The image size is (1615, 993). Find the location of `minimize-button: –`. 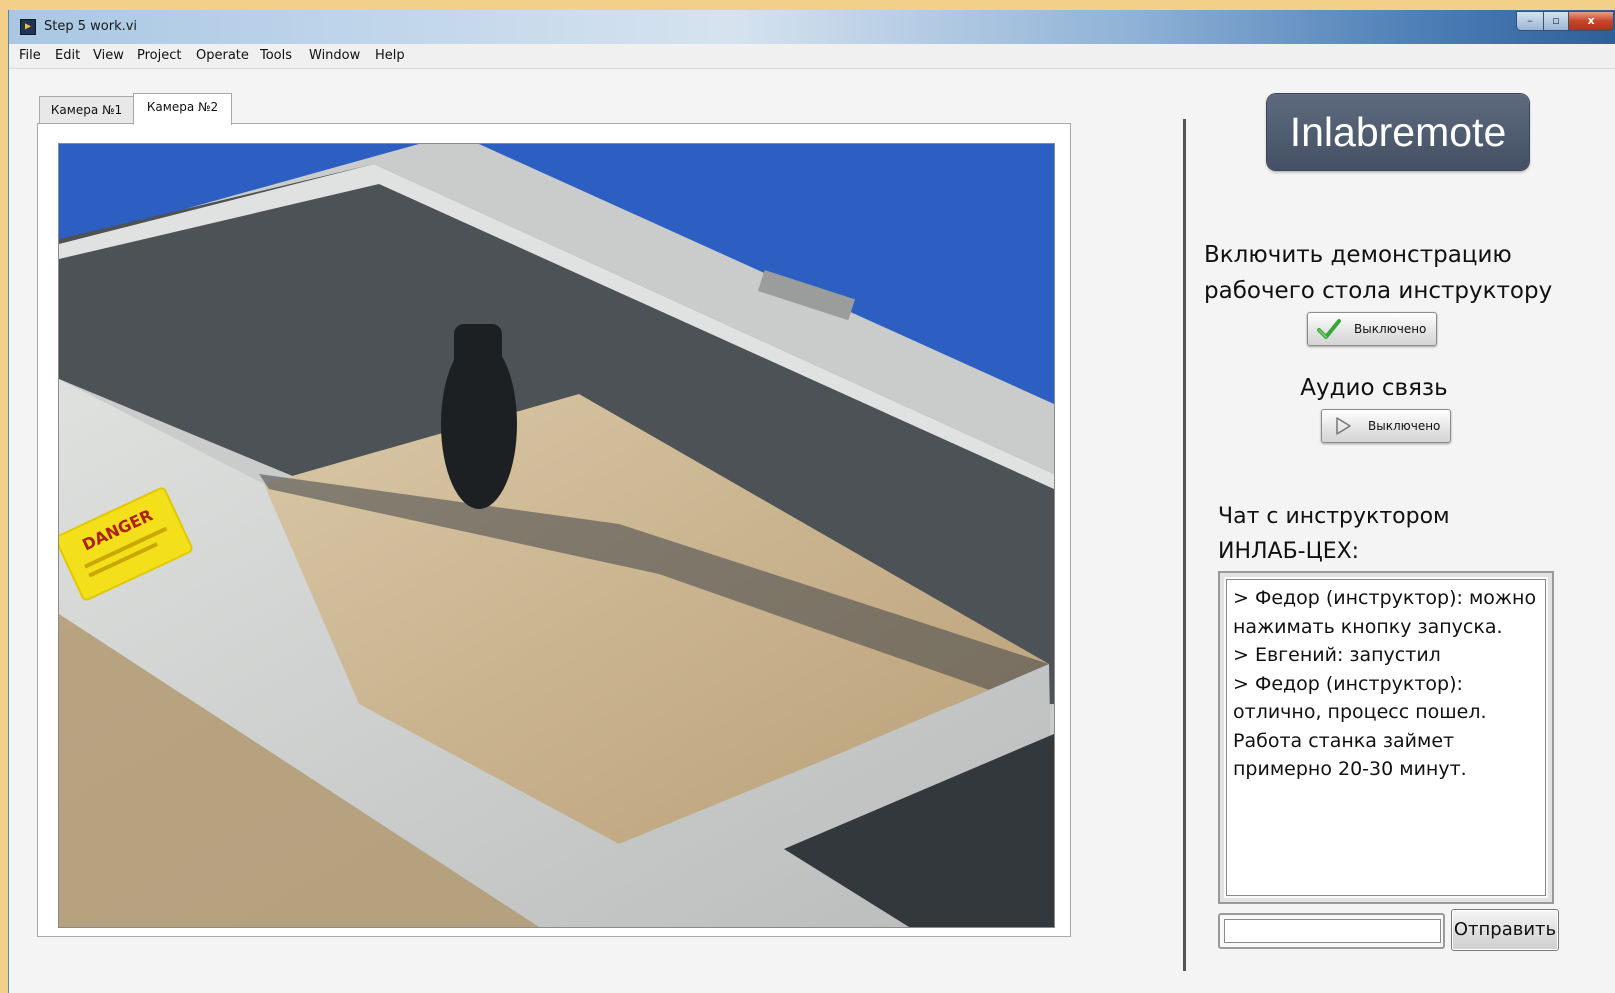

minimize-button: – is located at coordinates (1530, 21).